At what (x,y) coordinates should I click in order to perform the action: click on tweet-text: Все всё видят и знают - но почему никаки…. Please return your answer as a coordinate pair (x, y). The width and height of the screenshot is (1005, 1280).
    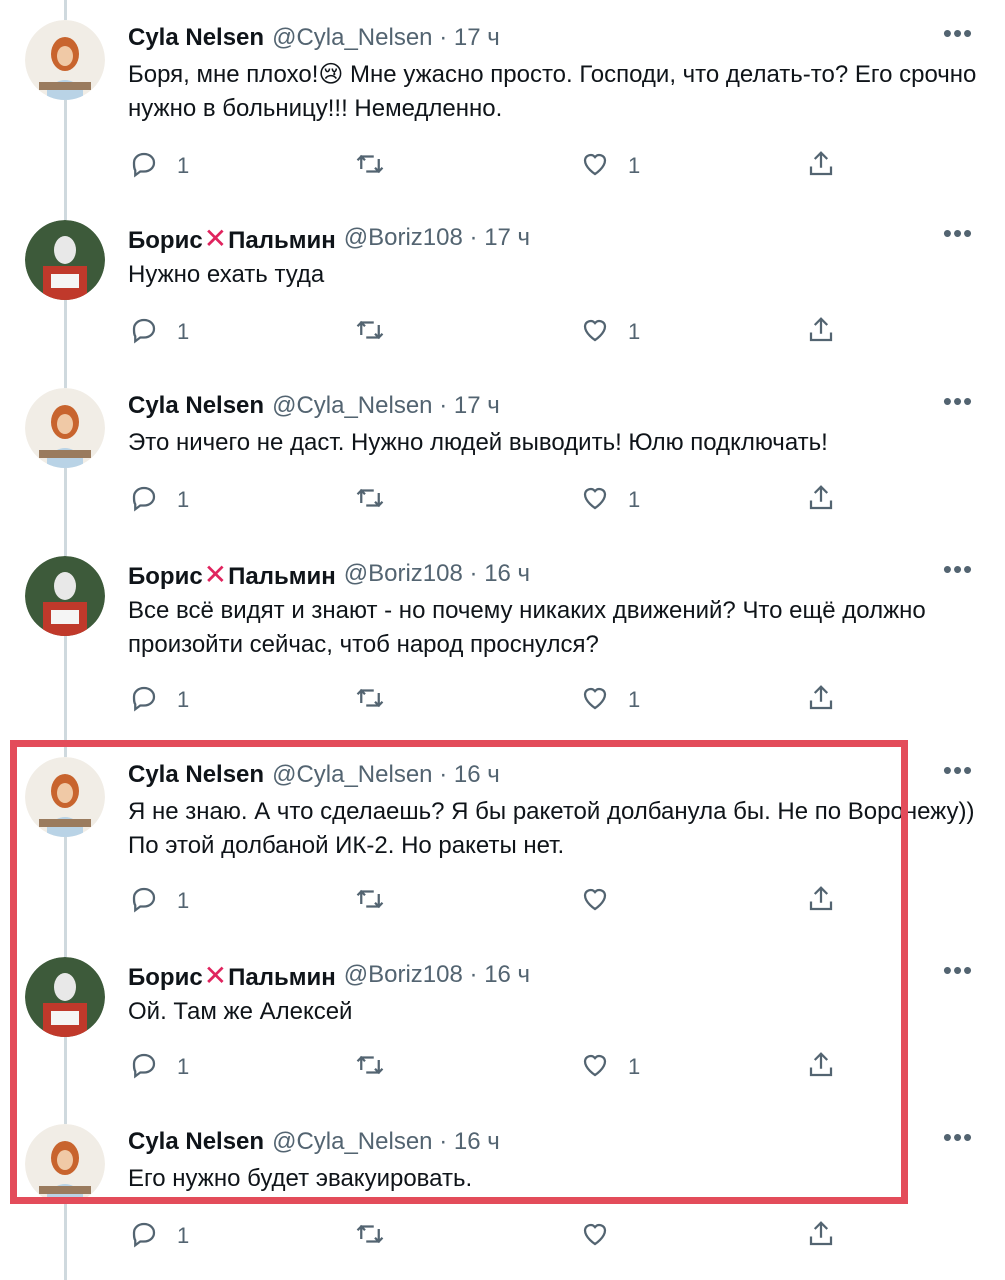
    Looking at the image, I should click on (527, 627).